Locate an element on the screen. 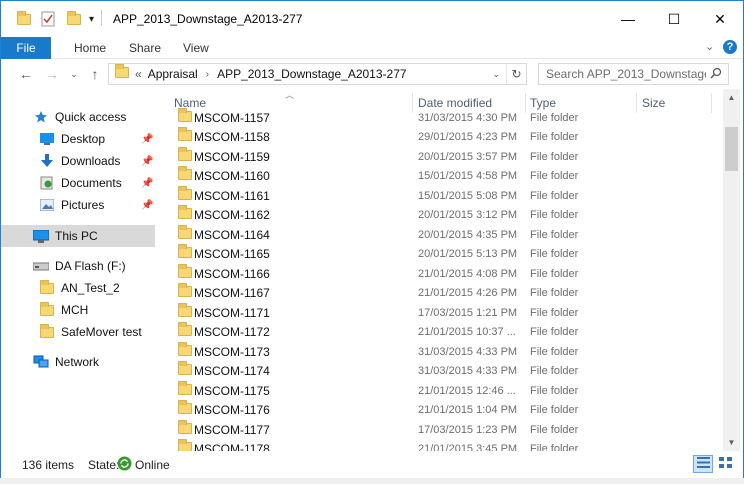  search-icon is located at coordinates (716, 74).